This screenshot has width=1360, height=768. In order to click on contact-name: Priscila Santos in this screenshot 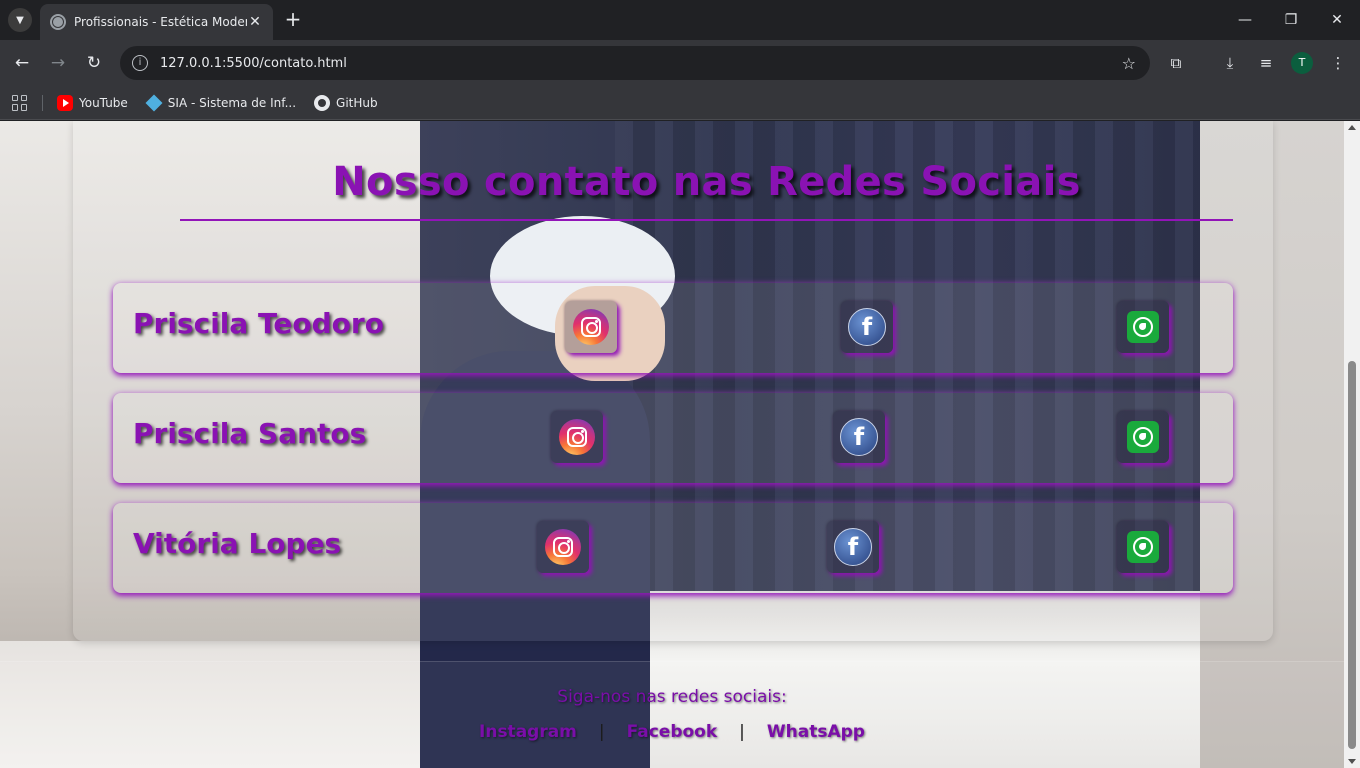, I will do `click(250, 433)`.